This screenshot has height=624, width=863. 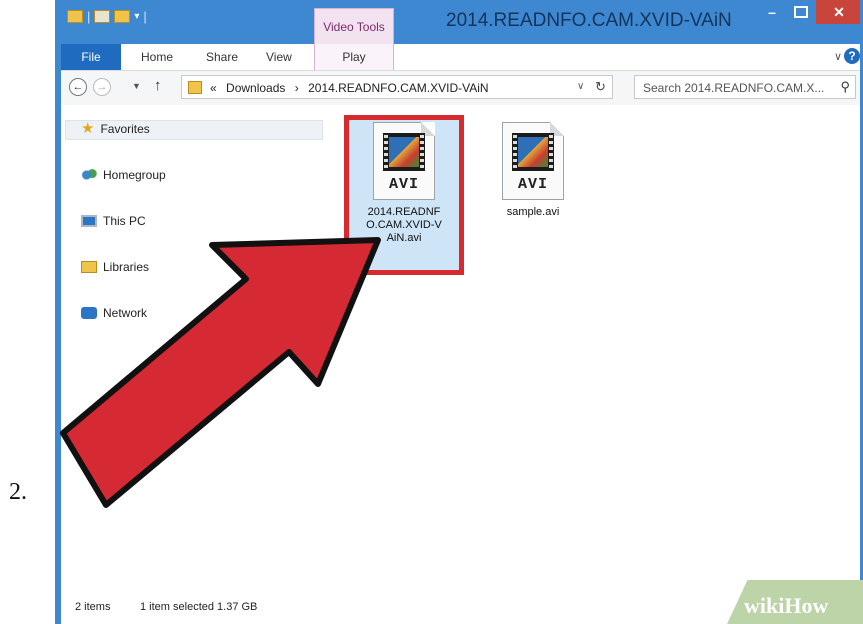 What do you see at coordinates (213, 88) in the screenshot?
I see `breadcrumb-overflow: «` at bounding box center [213, 88].